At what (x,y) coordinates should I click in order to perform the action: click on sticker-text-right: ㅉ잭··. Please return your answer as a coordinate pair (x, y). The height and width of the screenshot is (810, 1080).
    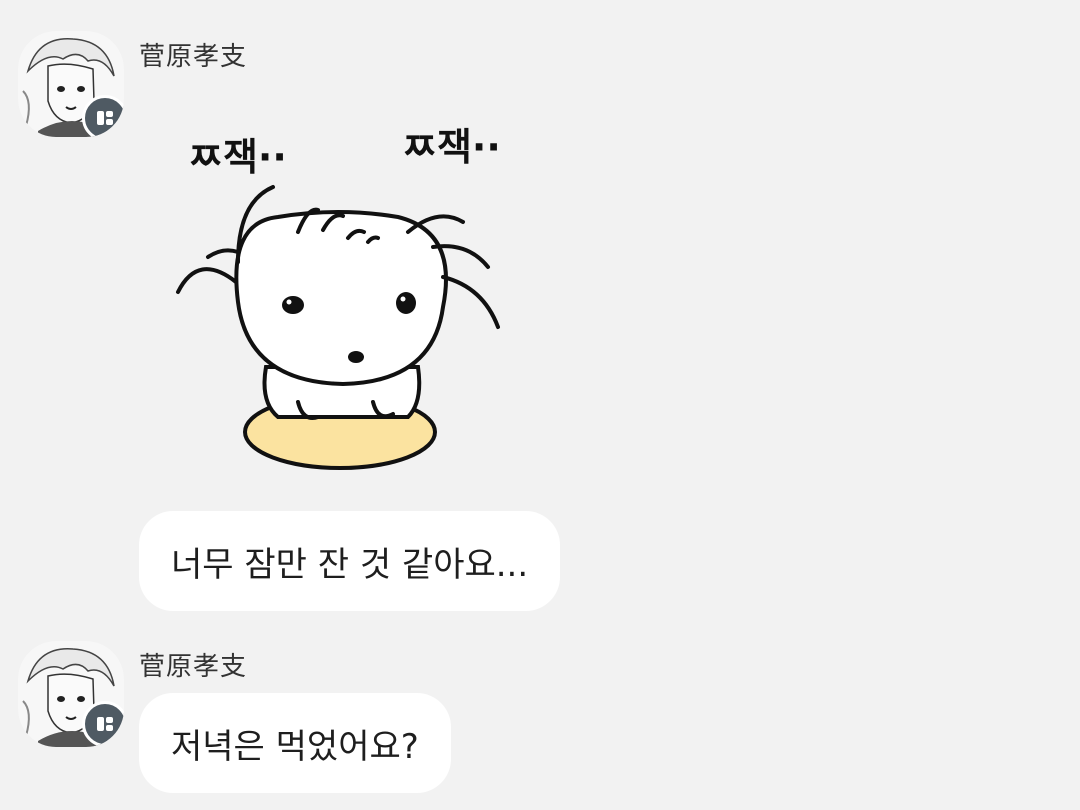
    Looking at the image, I should click on (451, 147).